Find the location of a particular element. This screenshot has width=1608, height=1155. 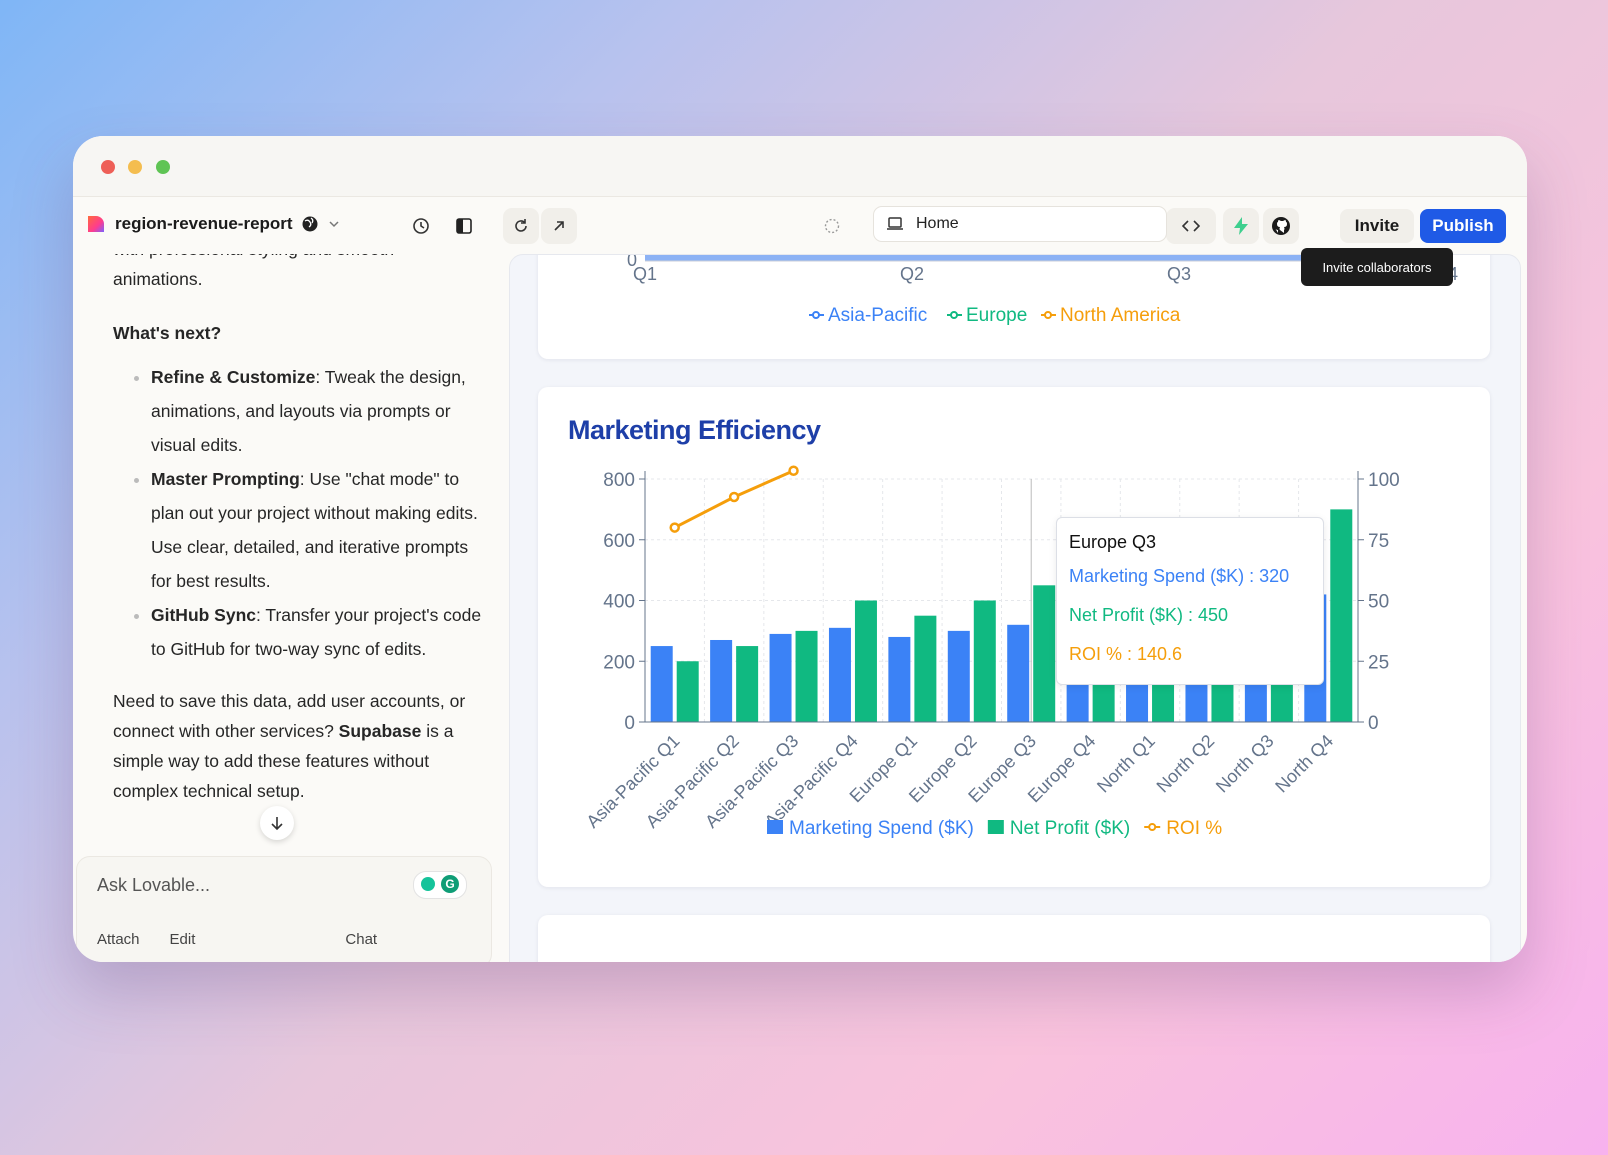

legend-label: Europe is located at coordinates (996, 315).